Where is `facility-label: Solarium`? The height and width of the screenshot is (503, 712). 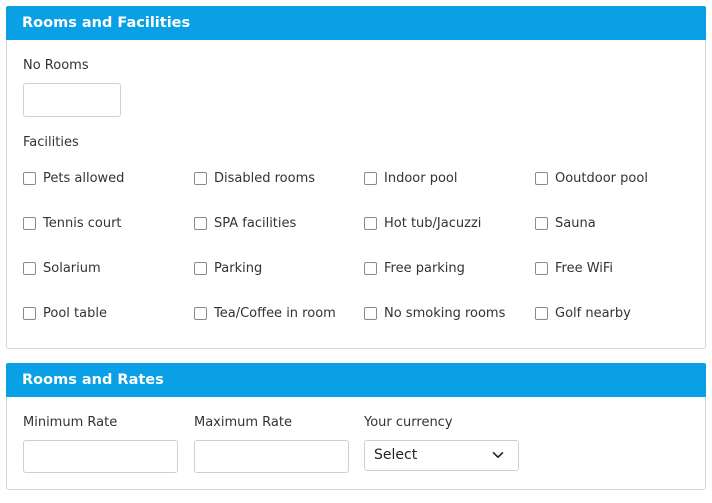 facility-label: Solarium is located at coordinates (72, 268).